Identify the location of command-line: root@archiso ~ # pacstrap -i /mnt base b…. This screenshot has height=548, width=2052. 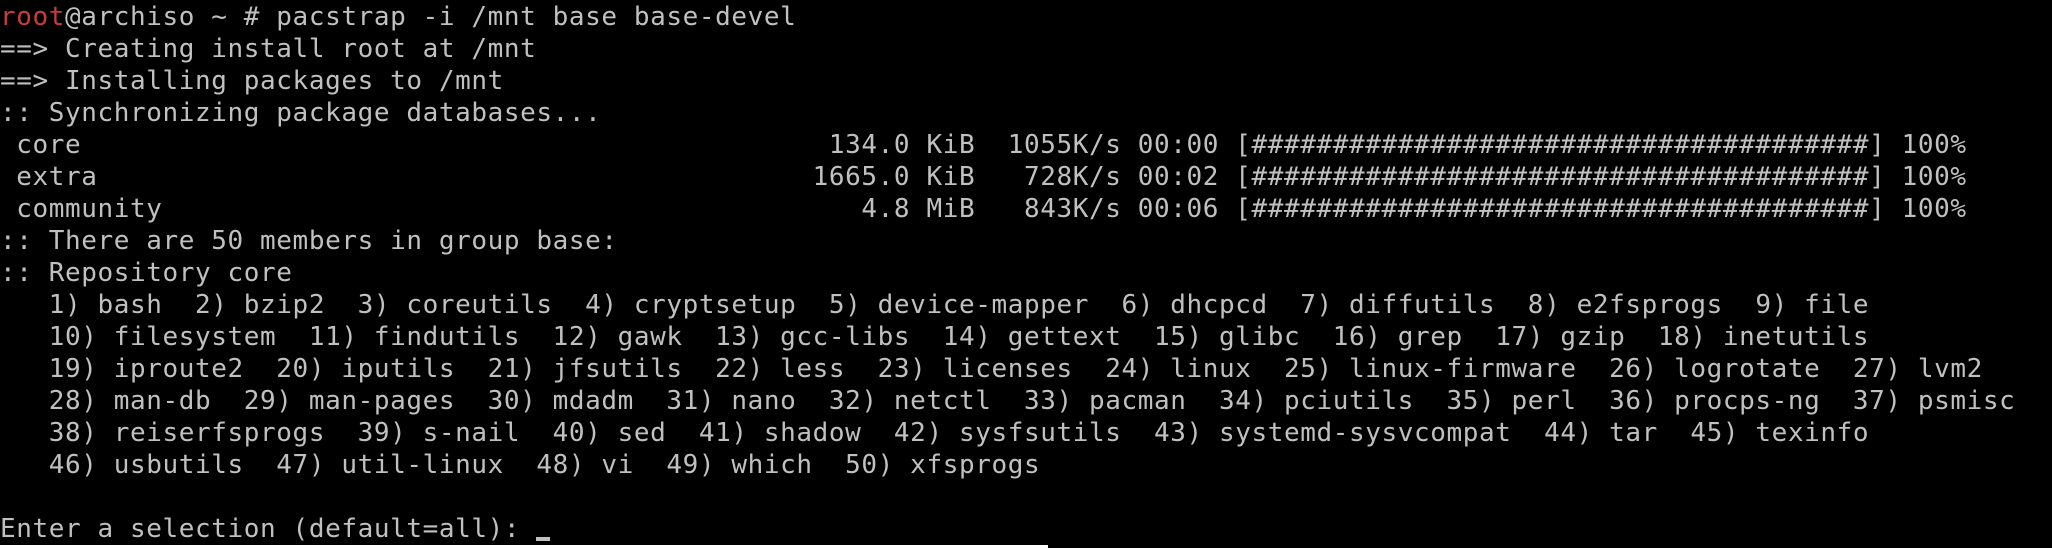
(398, 17).